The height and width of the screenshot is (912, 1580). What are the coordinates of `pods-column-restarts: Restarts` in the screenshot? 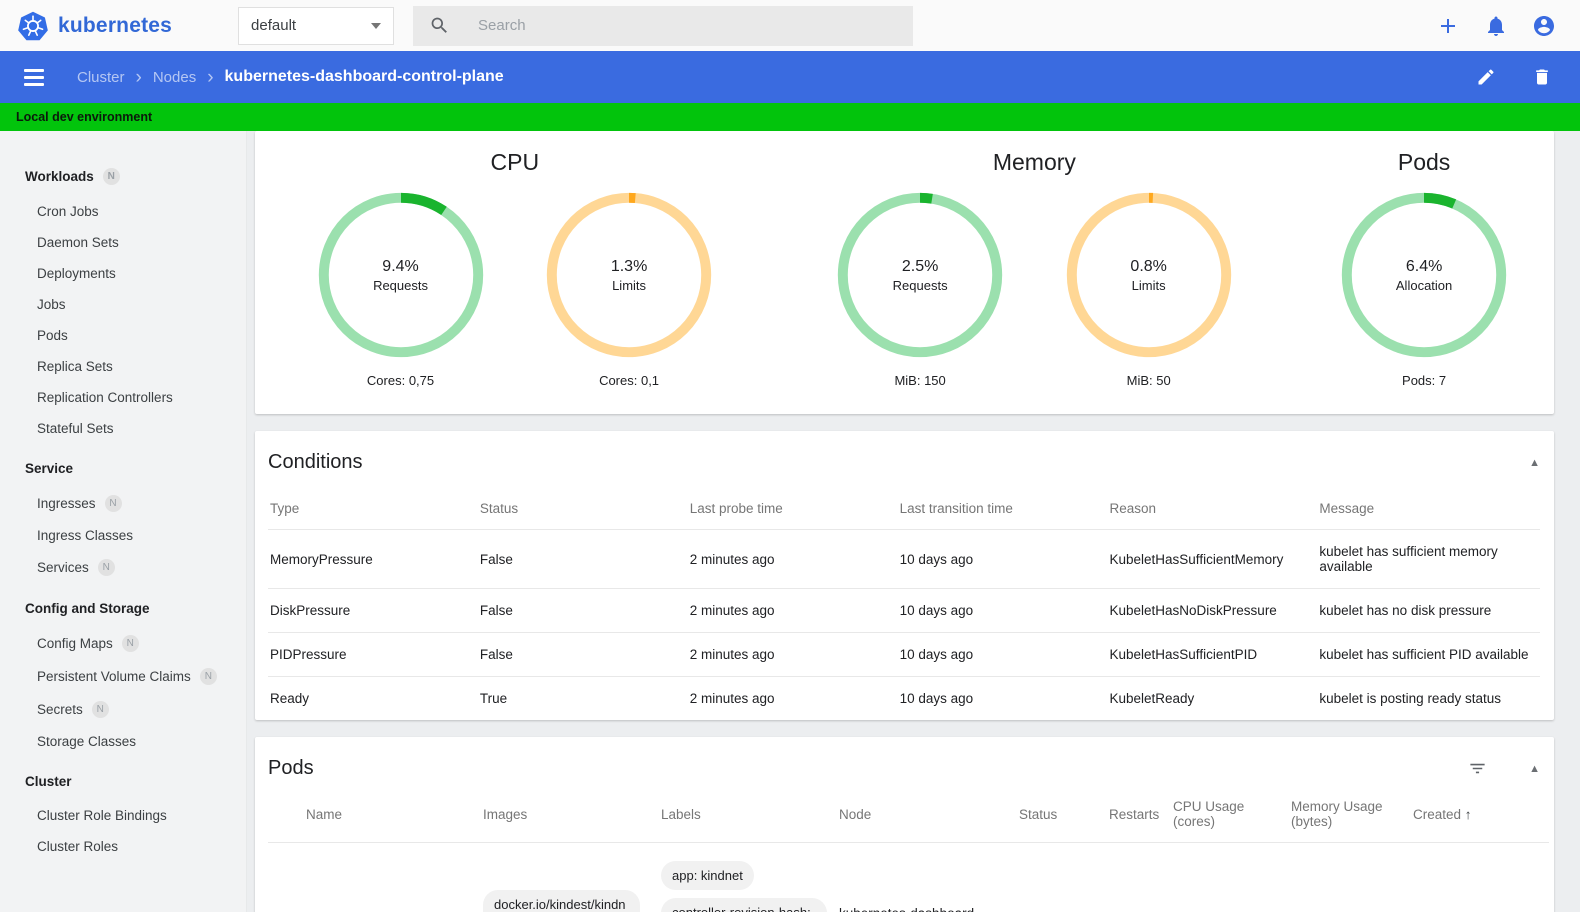 It's located at (1139, 814).